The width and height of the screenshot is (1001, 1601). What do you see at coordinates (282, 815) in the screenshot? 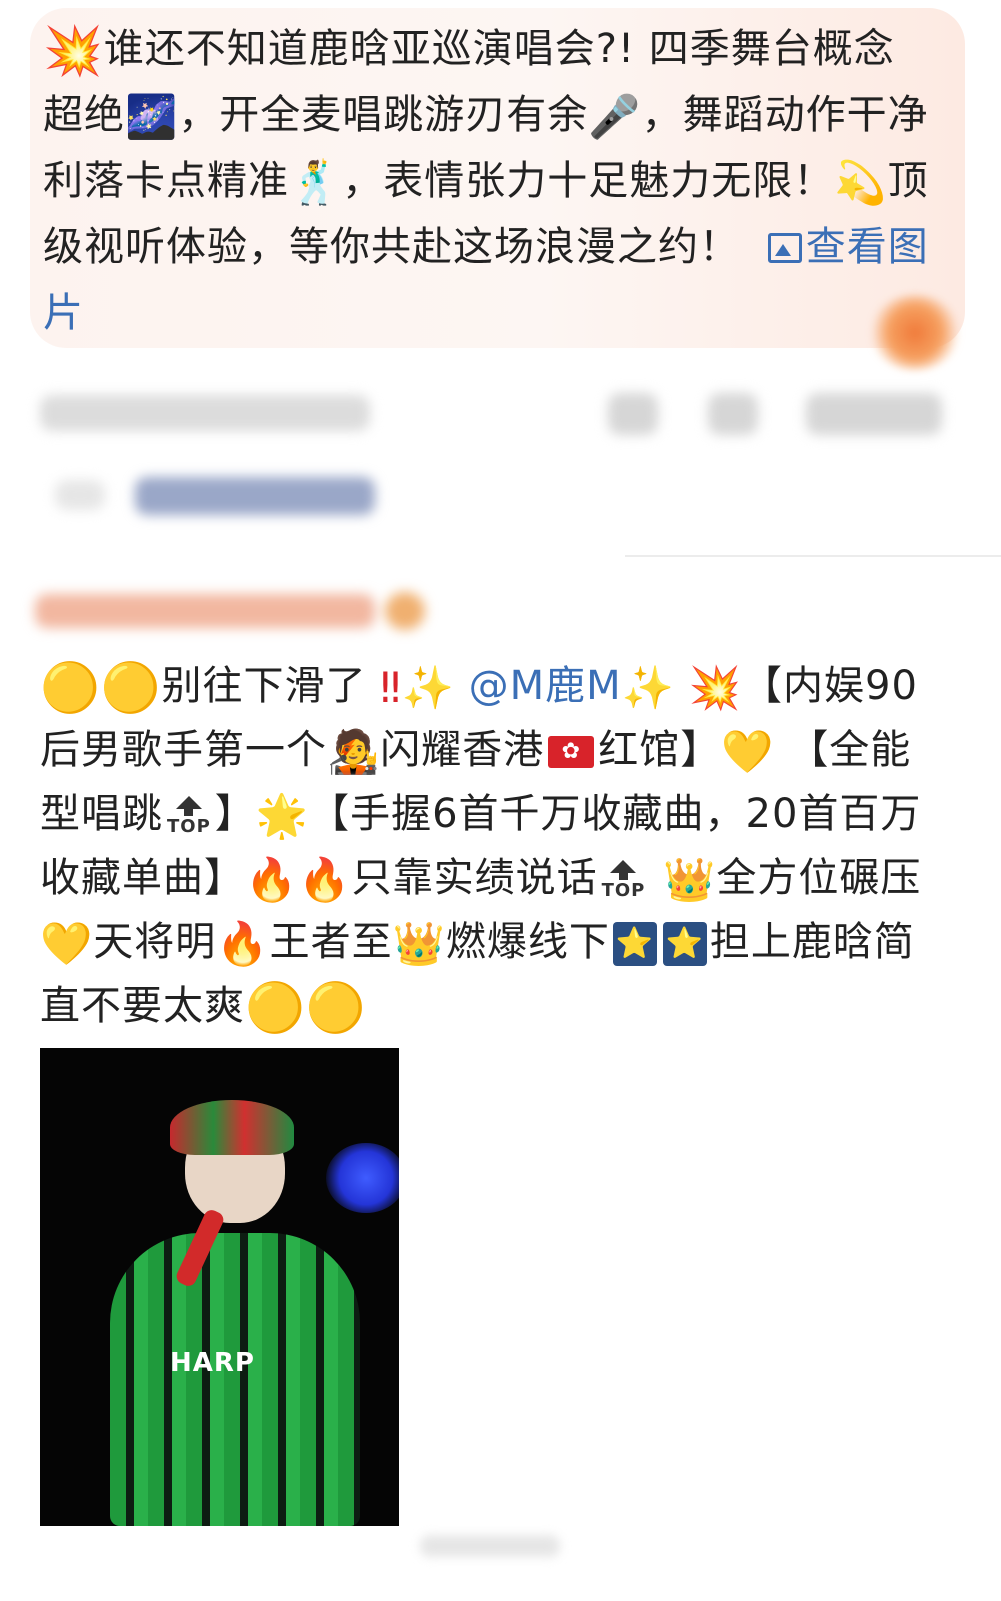
I see `glowing-star-icon: 🌟` at bounding box center [282, 815].